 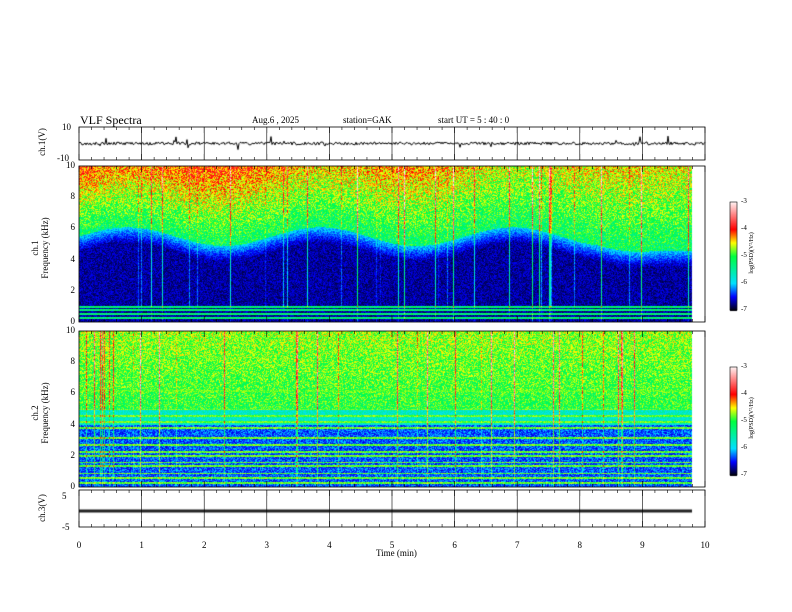 I want to click on figure-title: VLF Spectra, so click(x=111, y=120).